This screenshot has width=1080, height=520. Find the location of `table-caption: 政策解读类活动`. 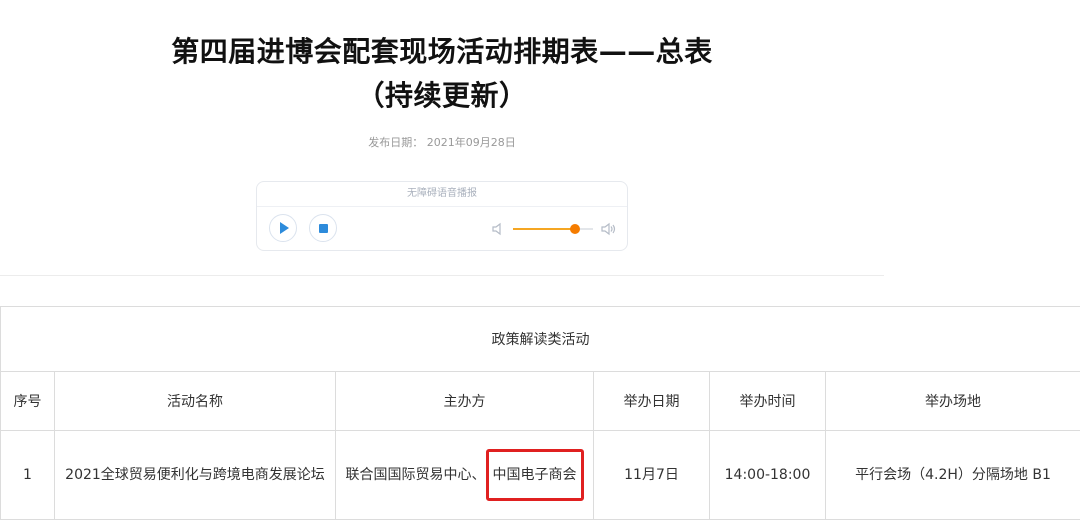

table-caption: 政策解读类活动 is located at coordinates (540, 339).